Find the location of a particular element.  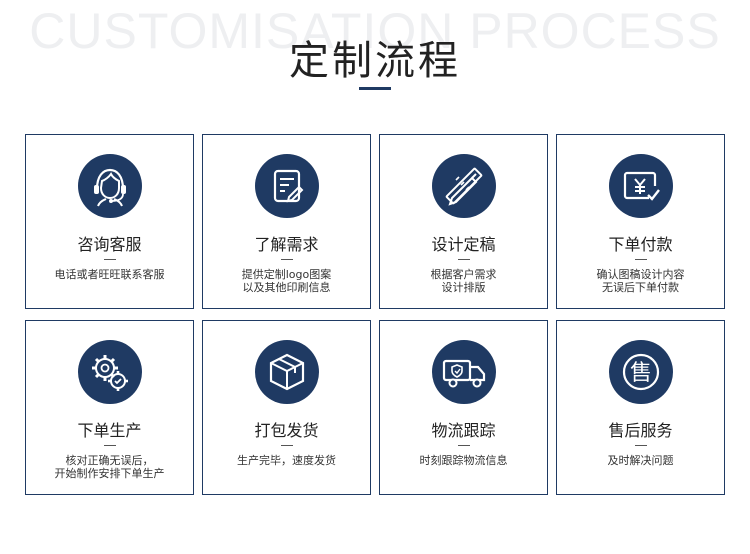

gears-icon is located at coordinates (110, 373).